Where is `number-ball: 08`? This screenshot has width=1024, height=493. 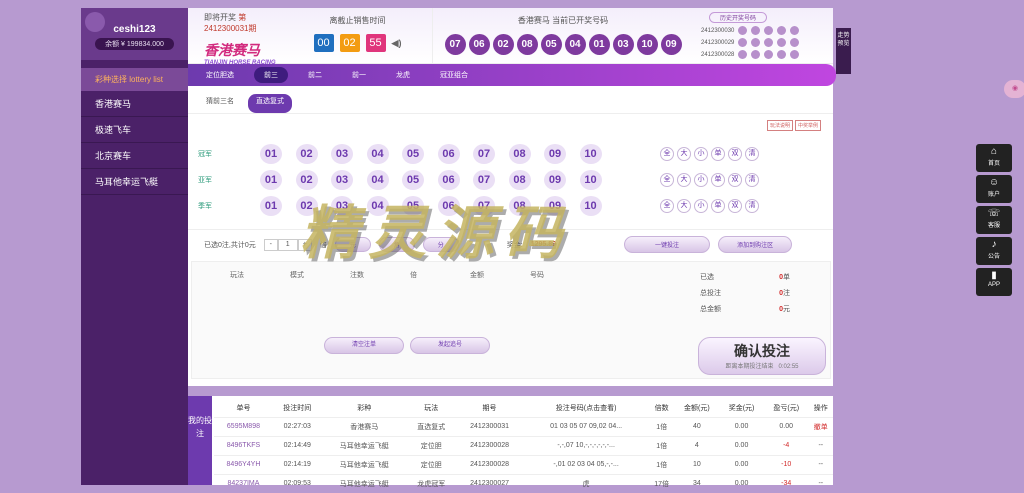
number-ball: 08 is located at coordinates (519, 154).